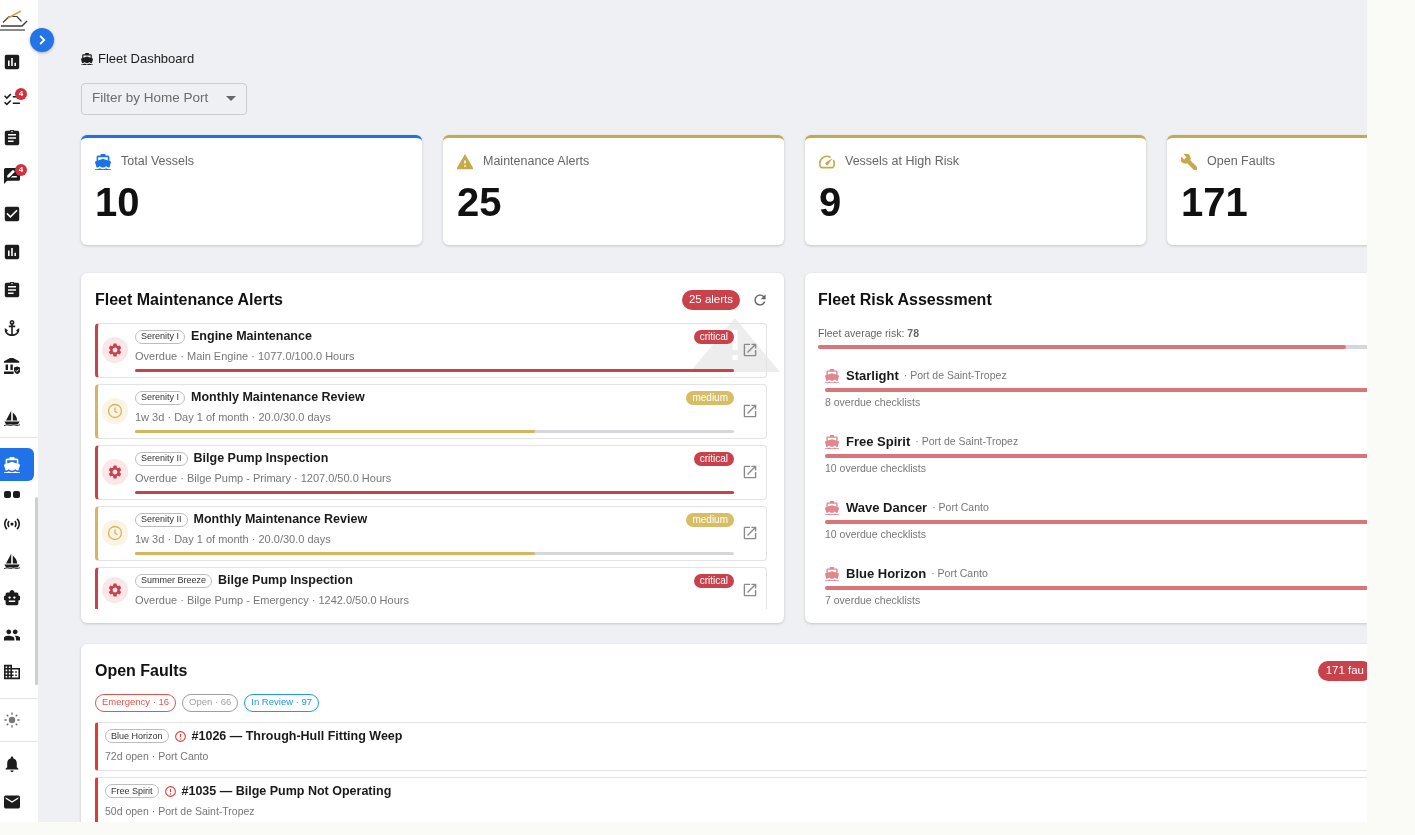  I want to click on checkbox-icon, so click(12, 214).